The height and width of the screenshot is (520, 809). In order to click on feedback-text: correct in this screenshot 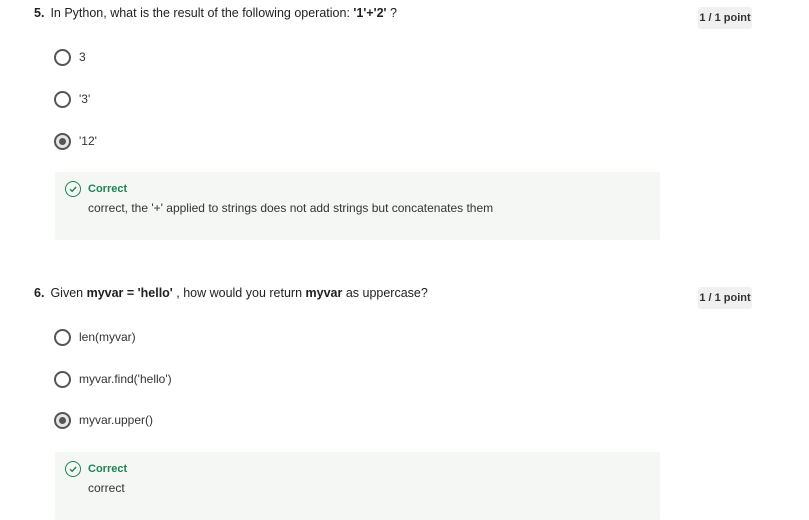, I will do `click(106, 488)`.